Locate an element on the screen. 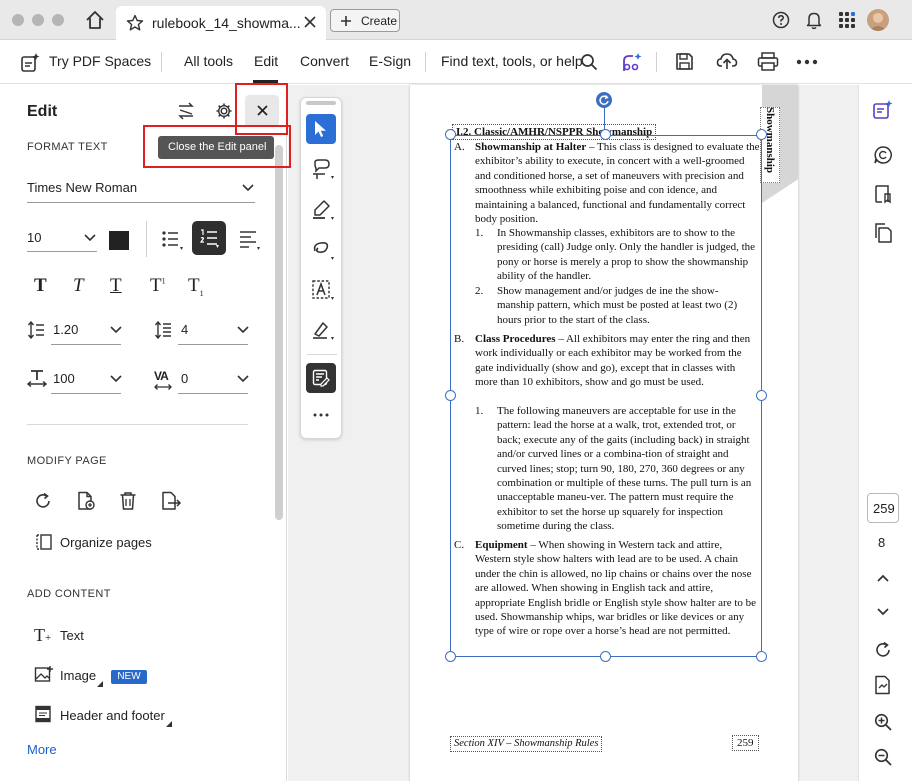 This screenshot has width=912, height=781. resize-handle-top is located at coordinates (605, 134).